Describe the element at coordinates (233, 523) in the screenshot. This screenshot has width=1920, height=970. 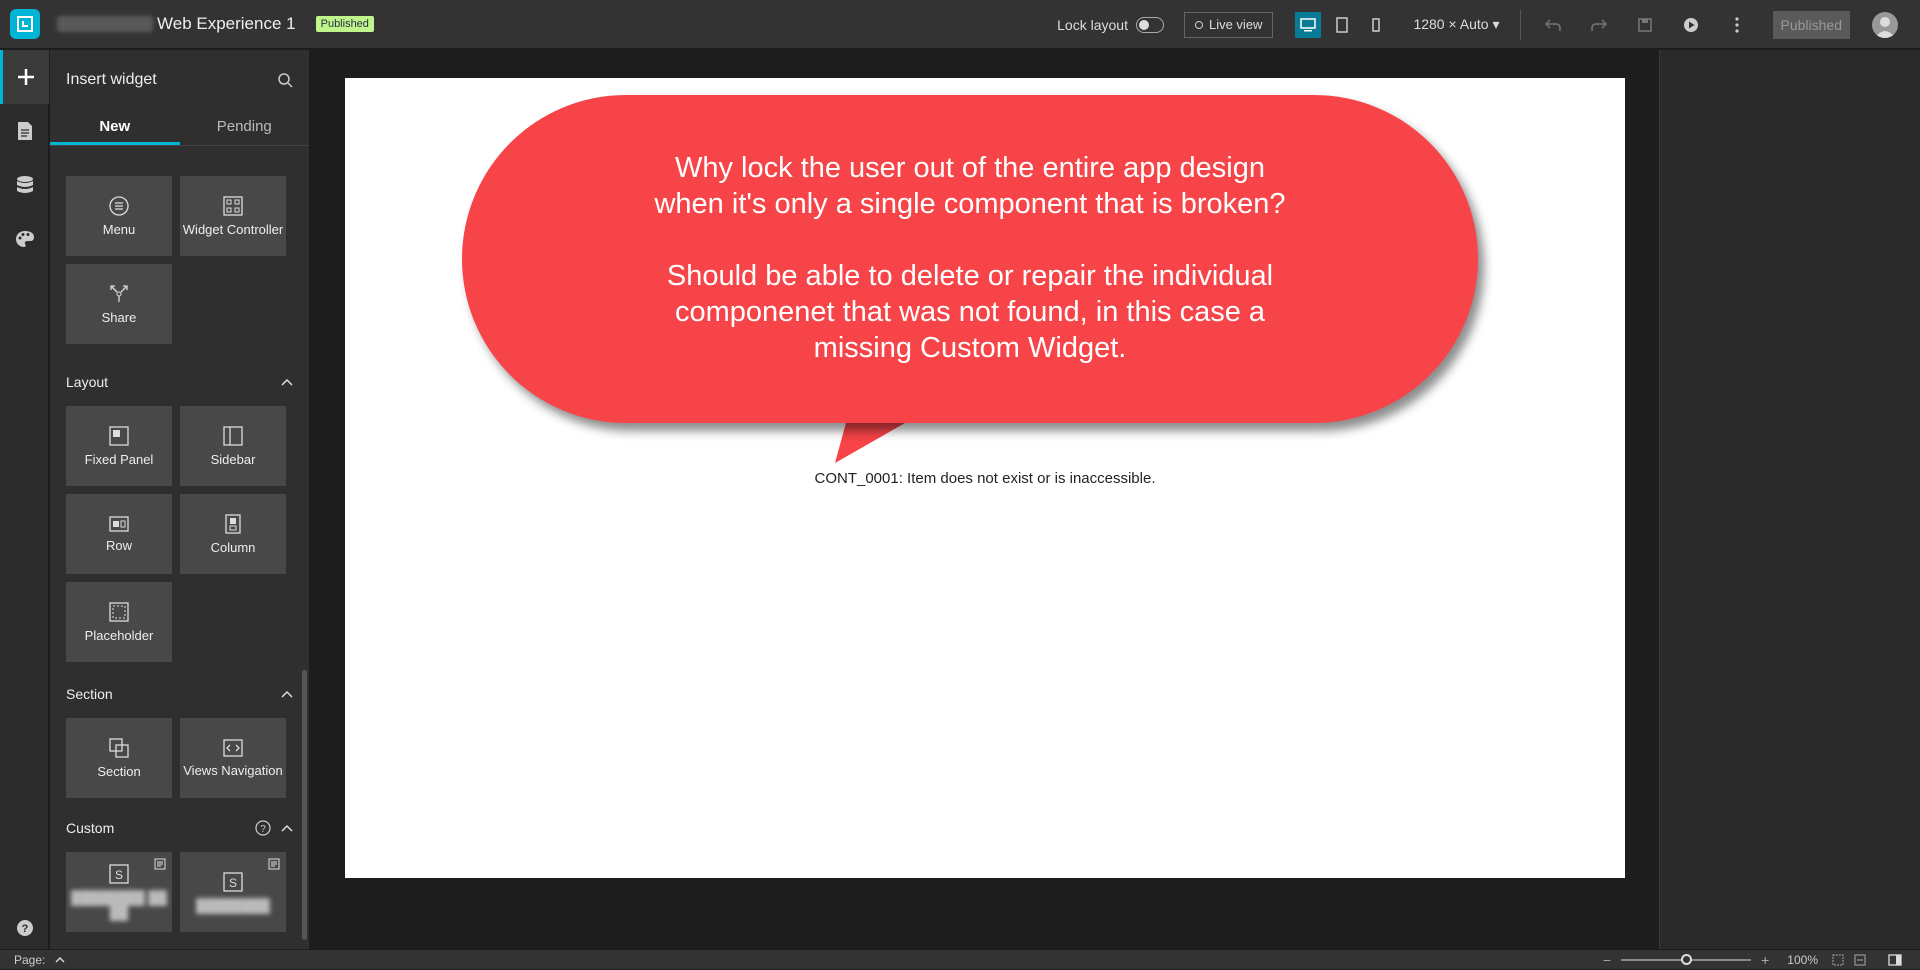
I see `column-icon` at that location.